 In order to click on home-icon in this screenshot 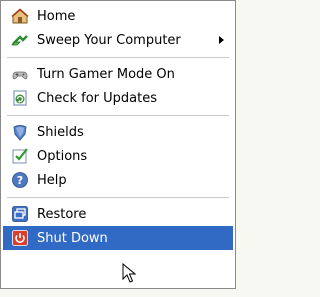, I will do `click(20, 16)`.